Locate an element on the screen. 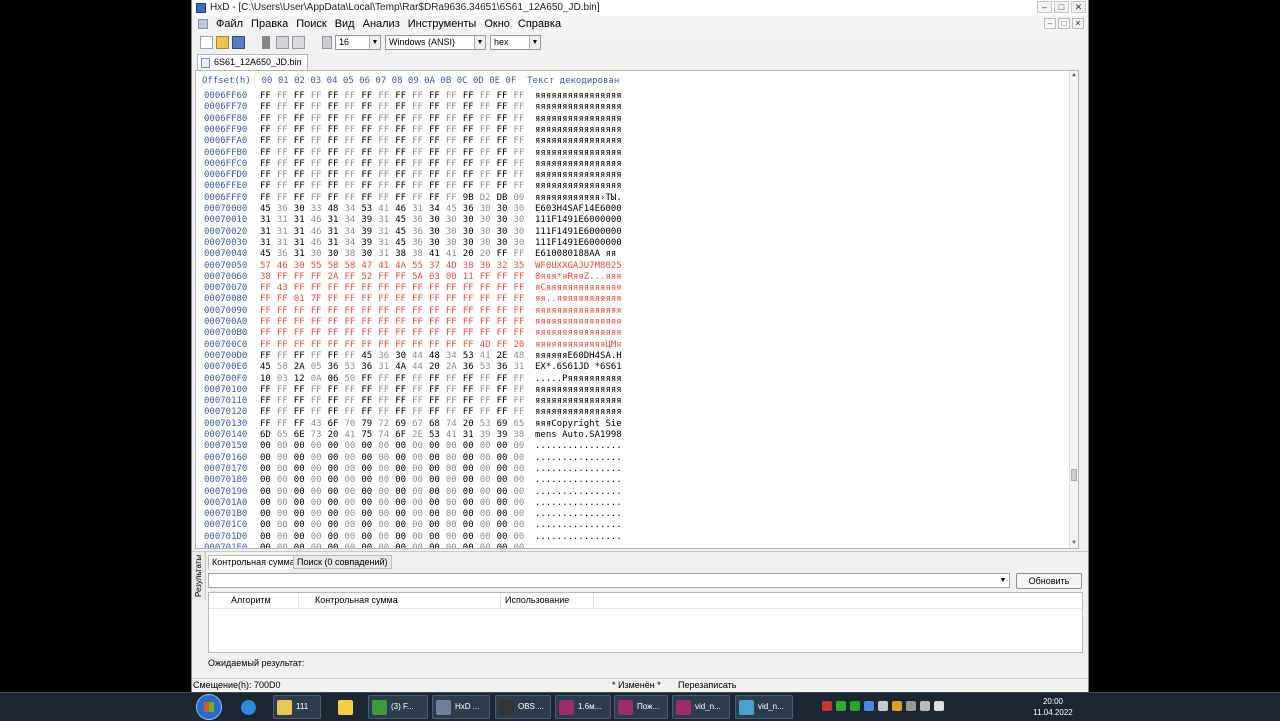 This screenshot has width=1280, height=721. byte-cell: 58 is located at coordinates (353, 266).